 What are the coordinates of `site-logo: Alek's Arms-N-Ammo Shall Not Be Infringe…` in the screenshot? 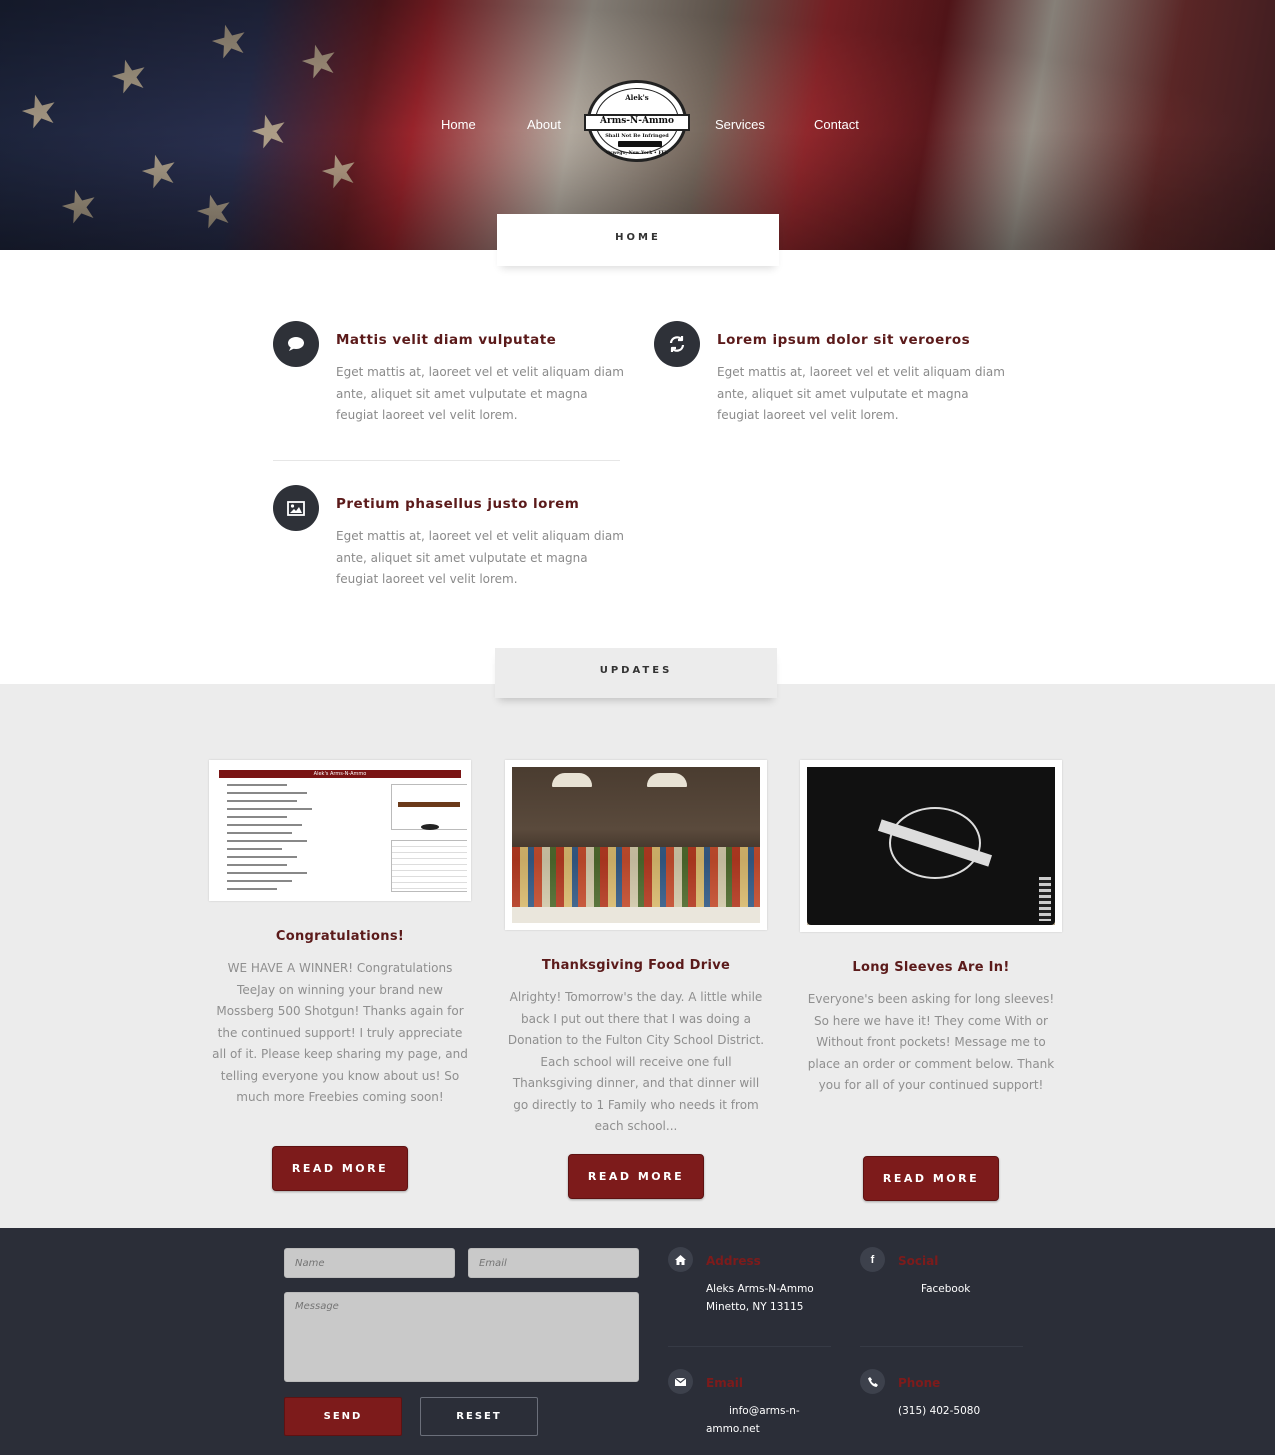 It's located at (637, 121).